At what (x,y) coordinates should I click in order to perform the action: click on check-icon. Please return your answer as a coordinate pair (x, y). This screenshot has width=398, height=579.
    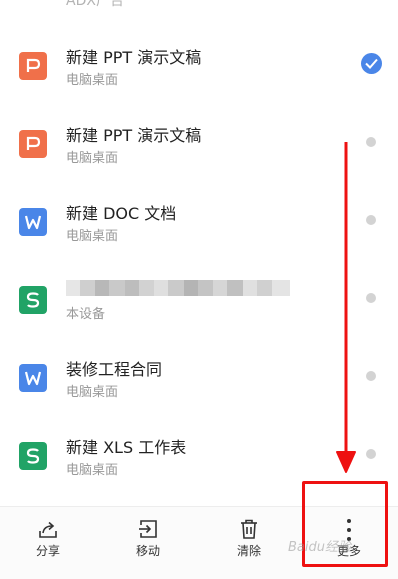
    Looking at the image, I should click on (371, 63).